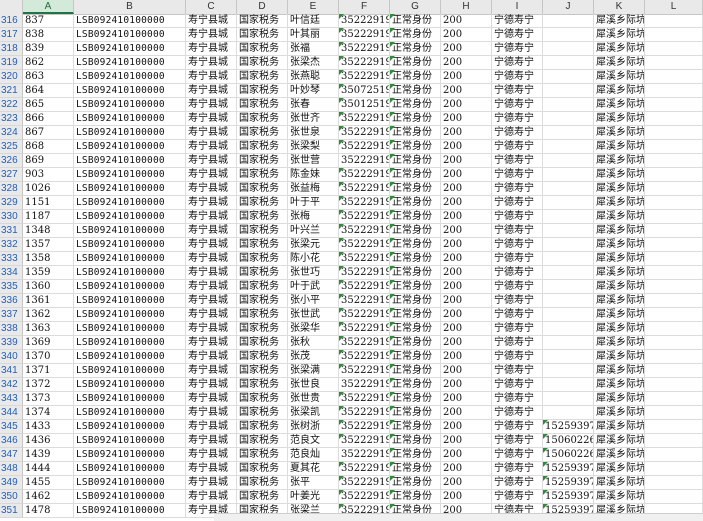 Image resolution: width=703 pixels, height=521 pixels. I want to click on cell-a: 1373, so click(48, 399).